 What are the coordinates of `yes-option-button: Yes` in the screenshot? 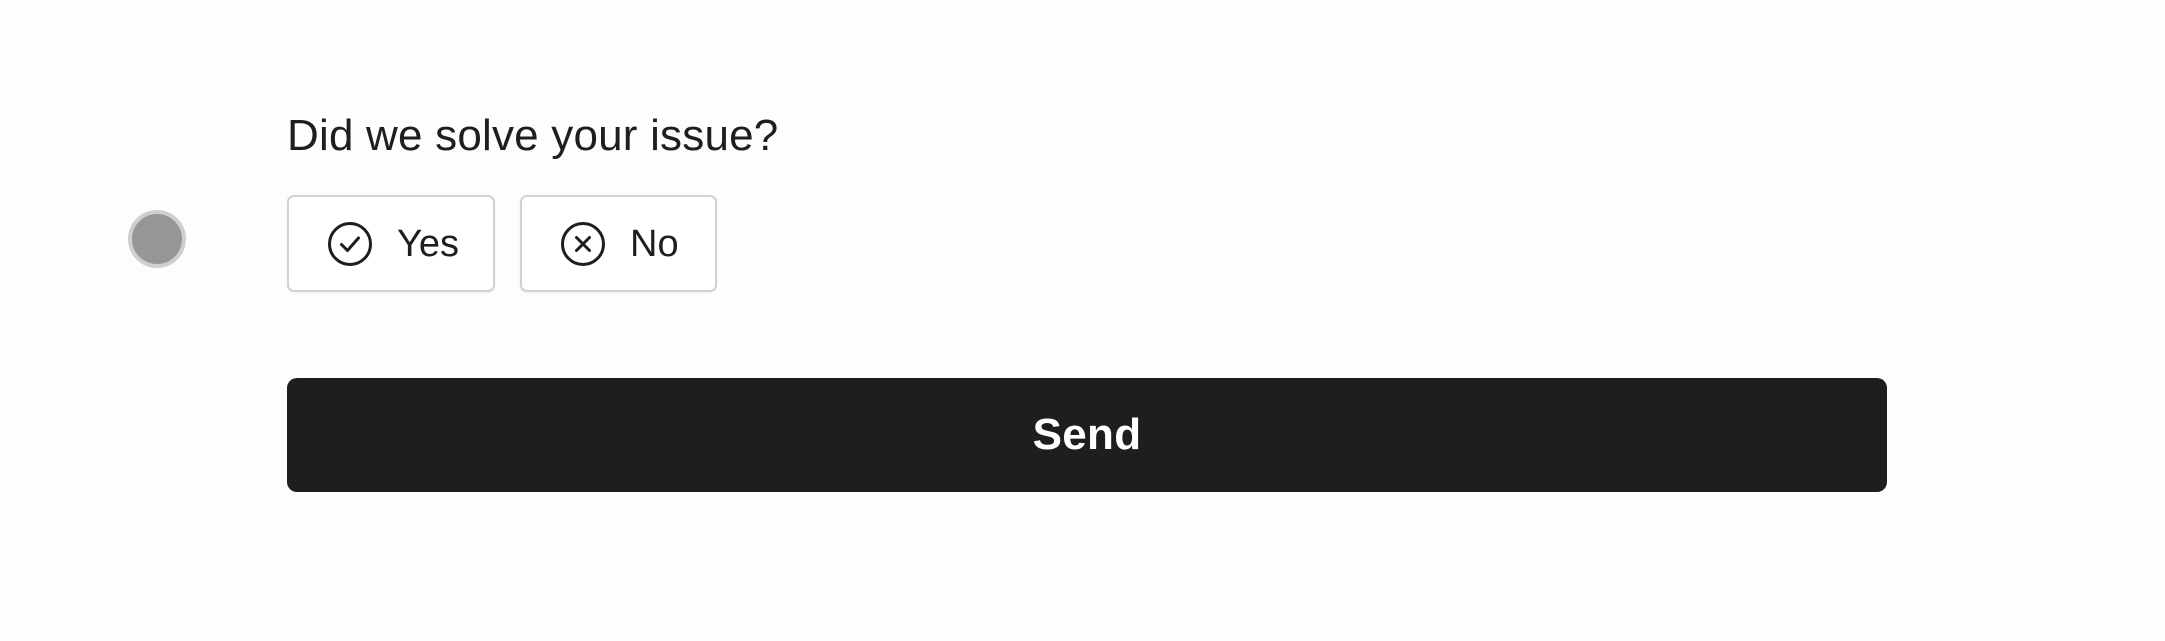 It's located at (391, 243).